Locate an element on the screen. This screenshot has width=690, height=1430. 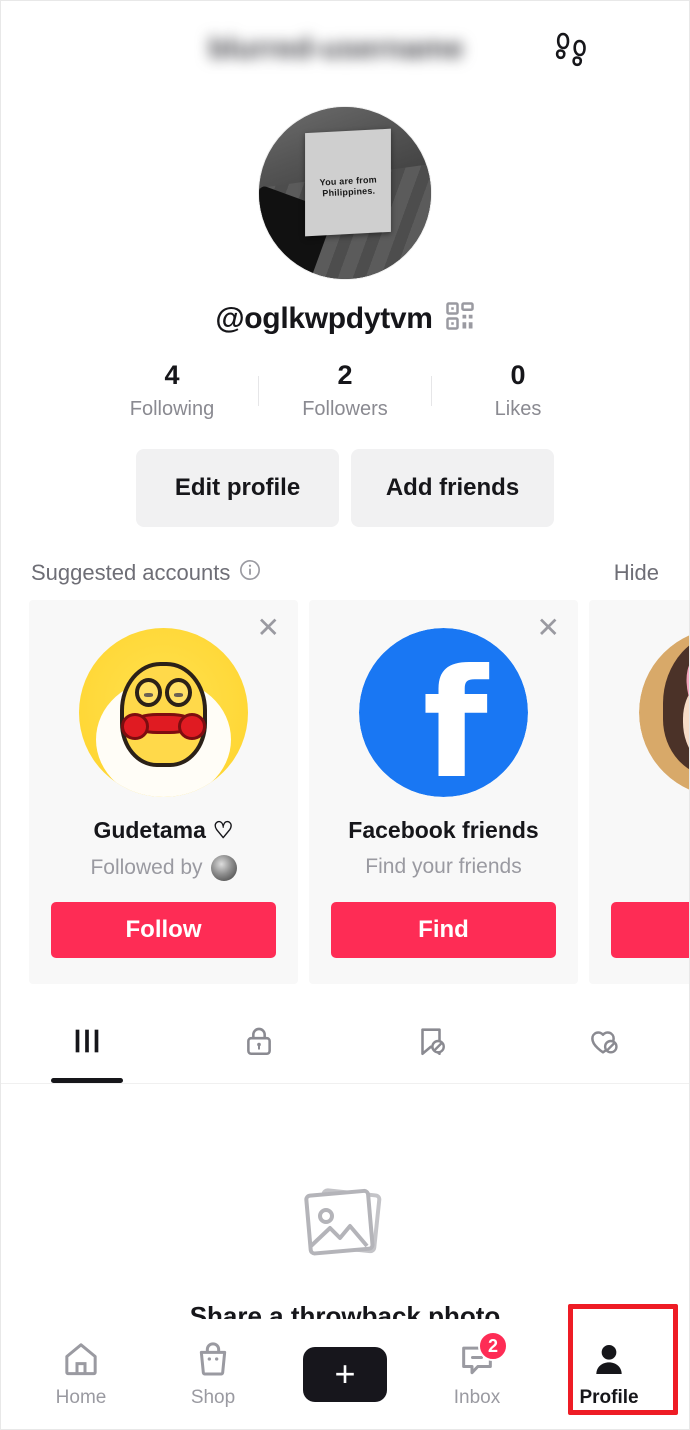
nav-home-label: Home is located at coordinates (81, 1397).